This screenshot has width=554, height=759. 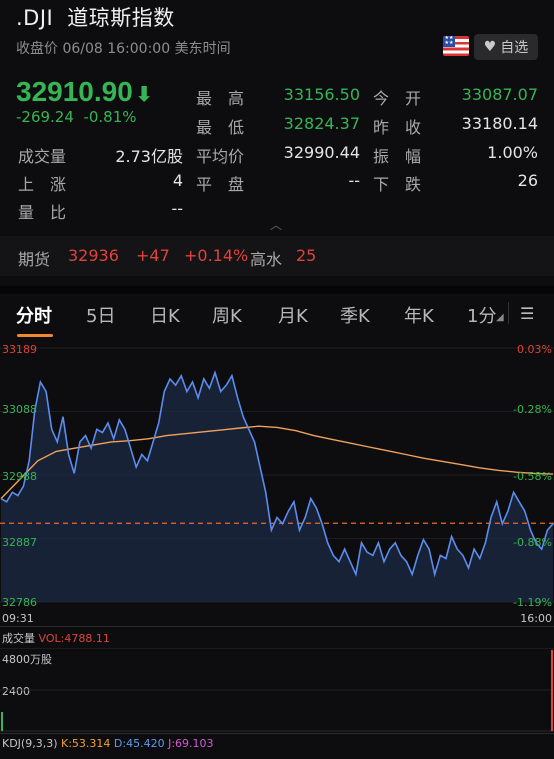 I want to click on tab-monthly-k: 月K, so click(x=293, y=315).